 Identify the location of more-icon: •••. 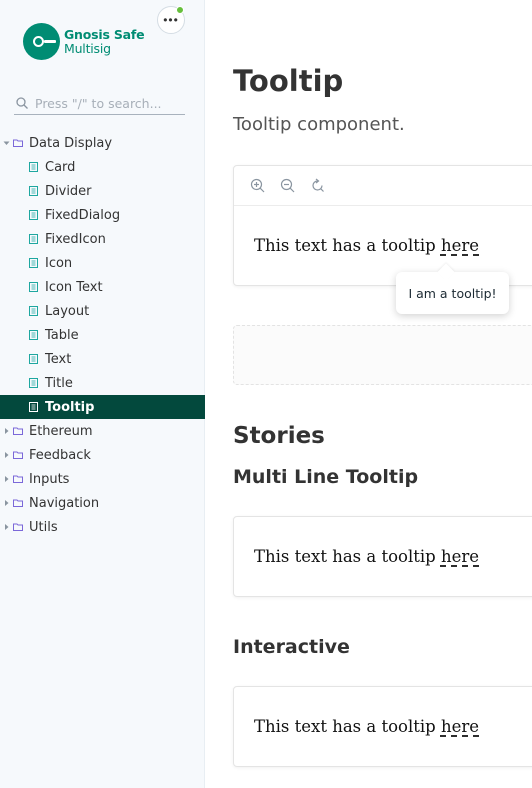
(171, 20).